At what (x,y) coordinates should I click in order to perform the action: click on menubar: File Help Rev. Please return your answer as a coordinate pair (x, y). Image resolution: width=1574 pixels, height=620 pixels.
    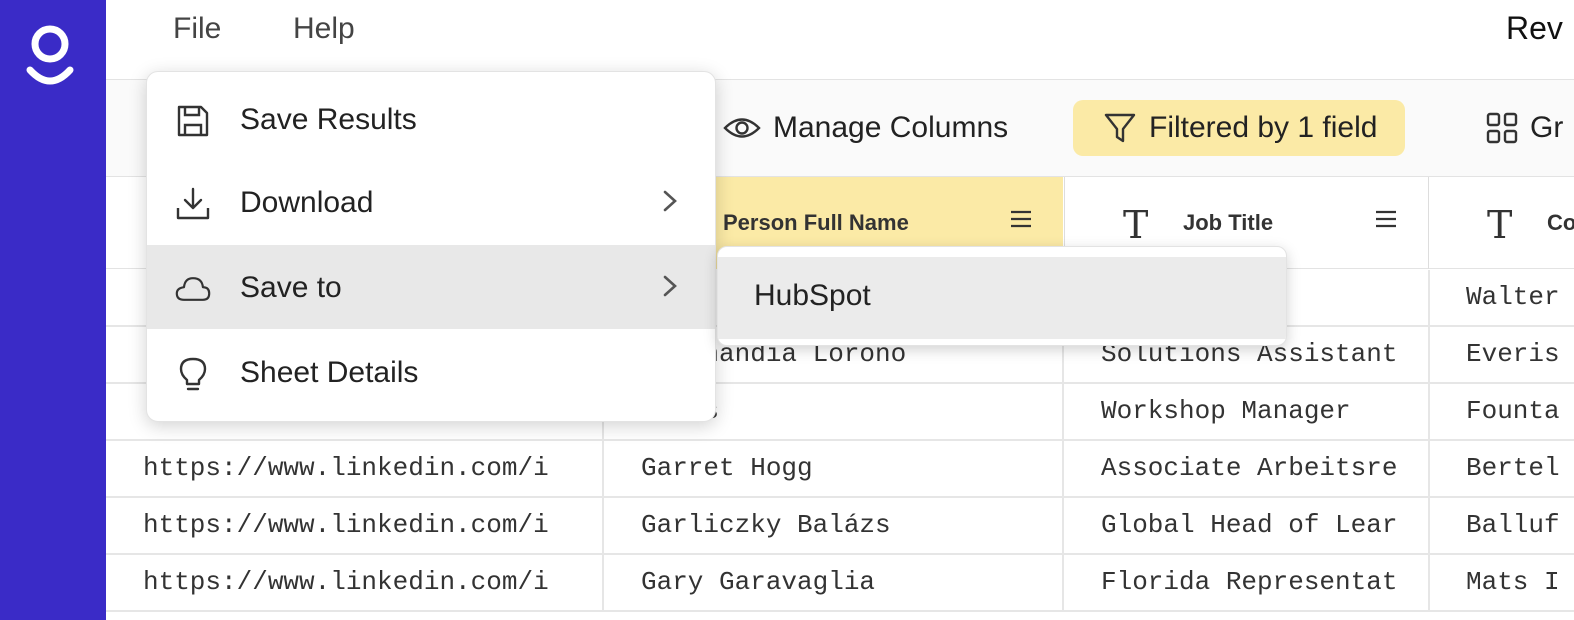
    Looking at the image, I should click on (840, 40).